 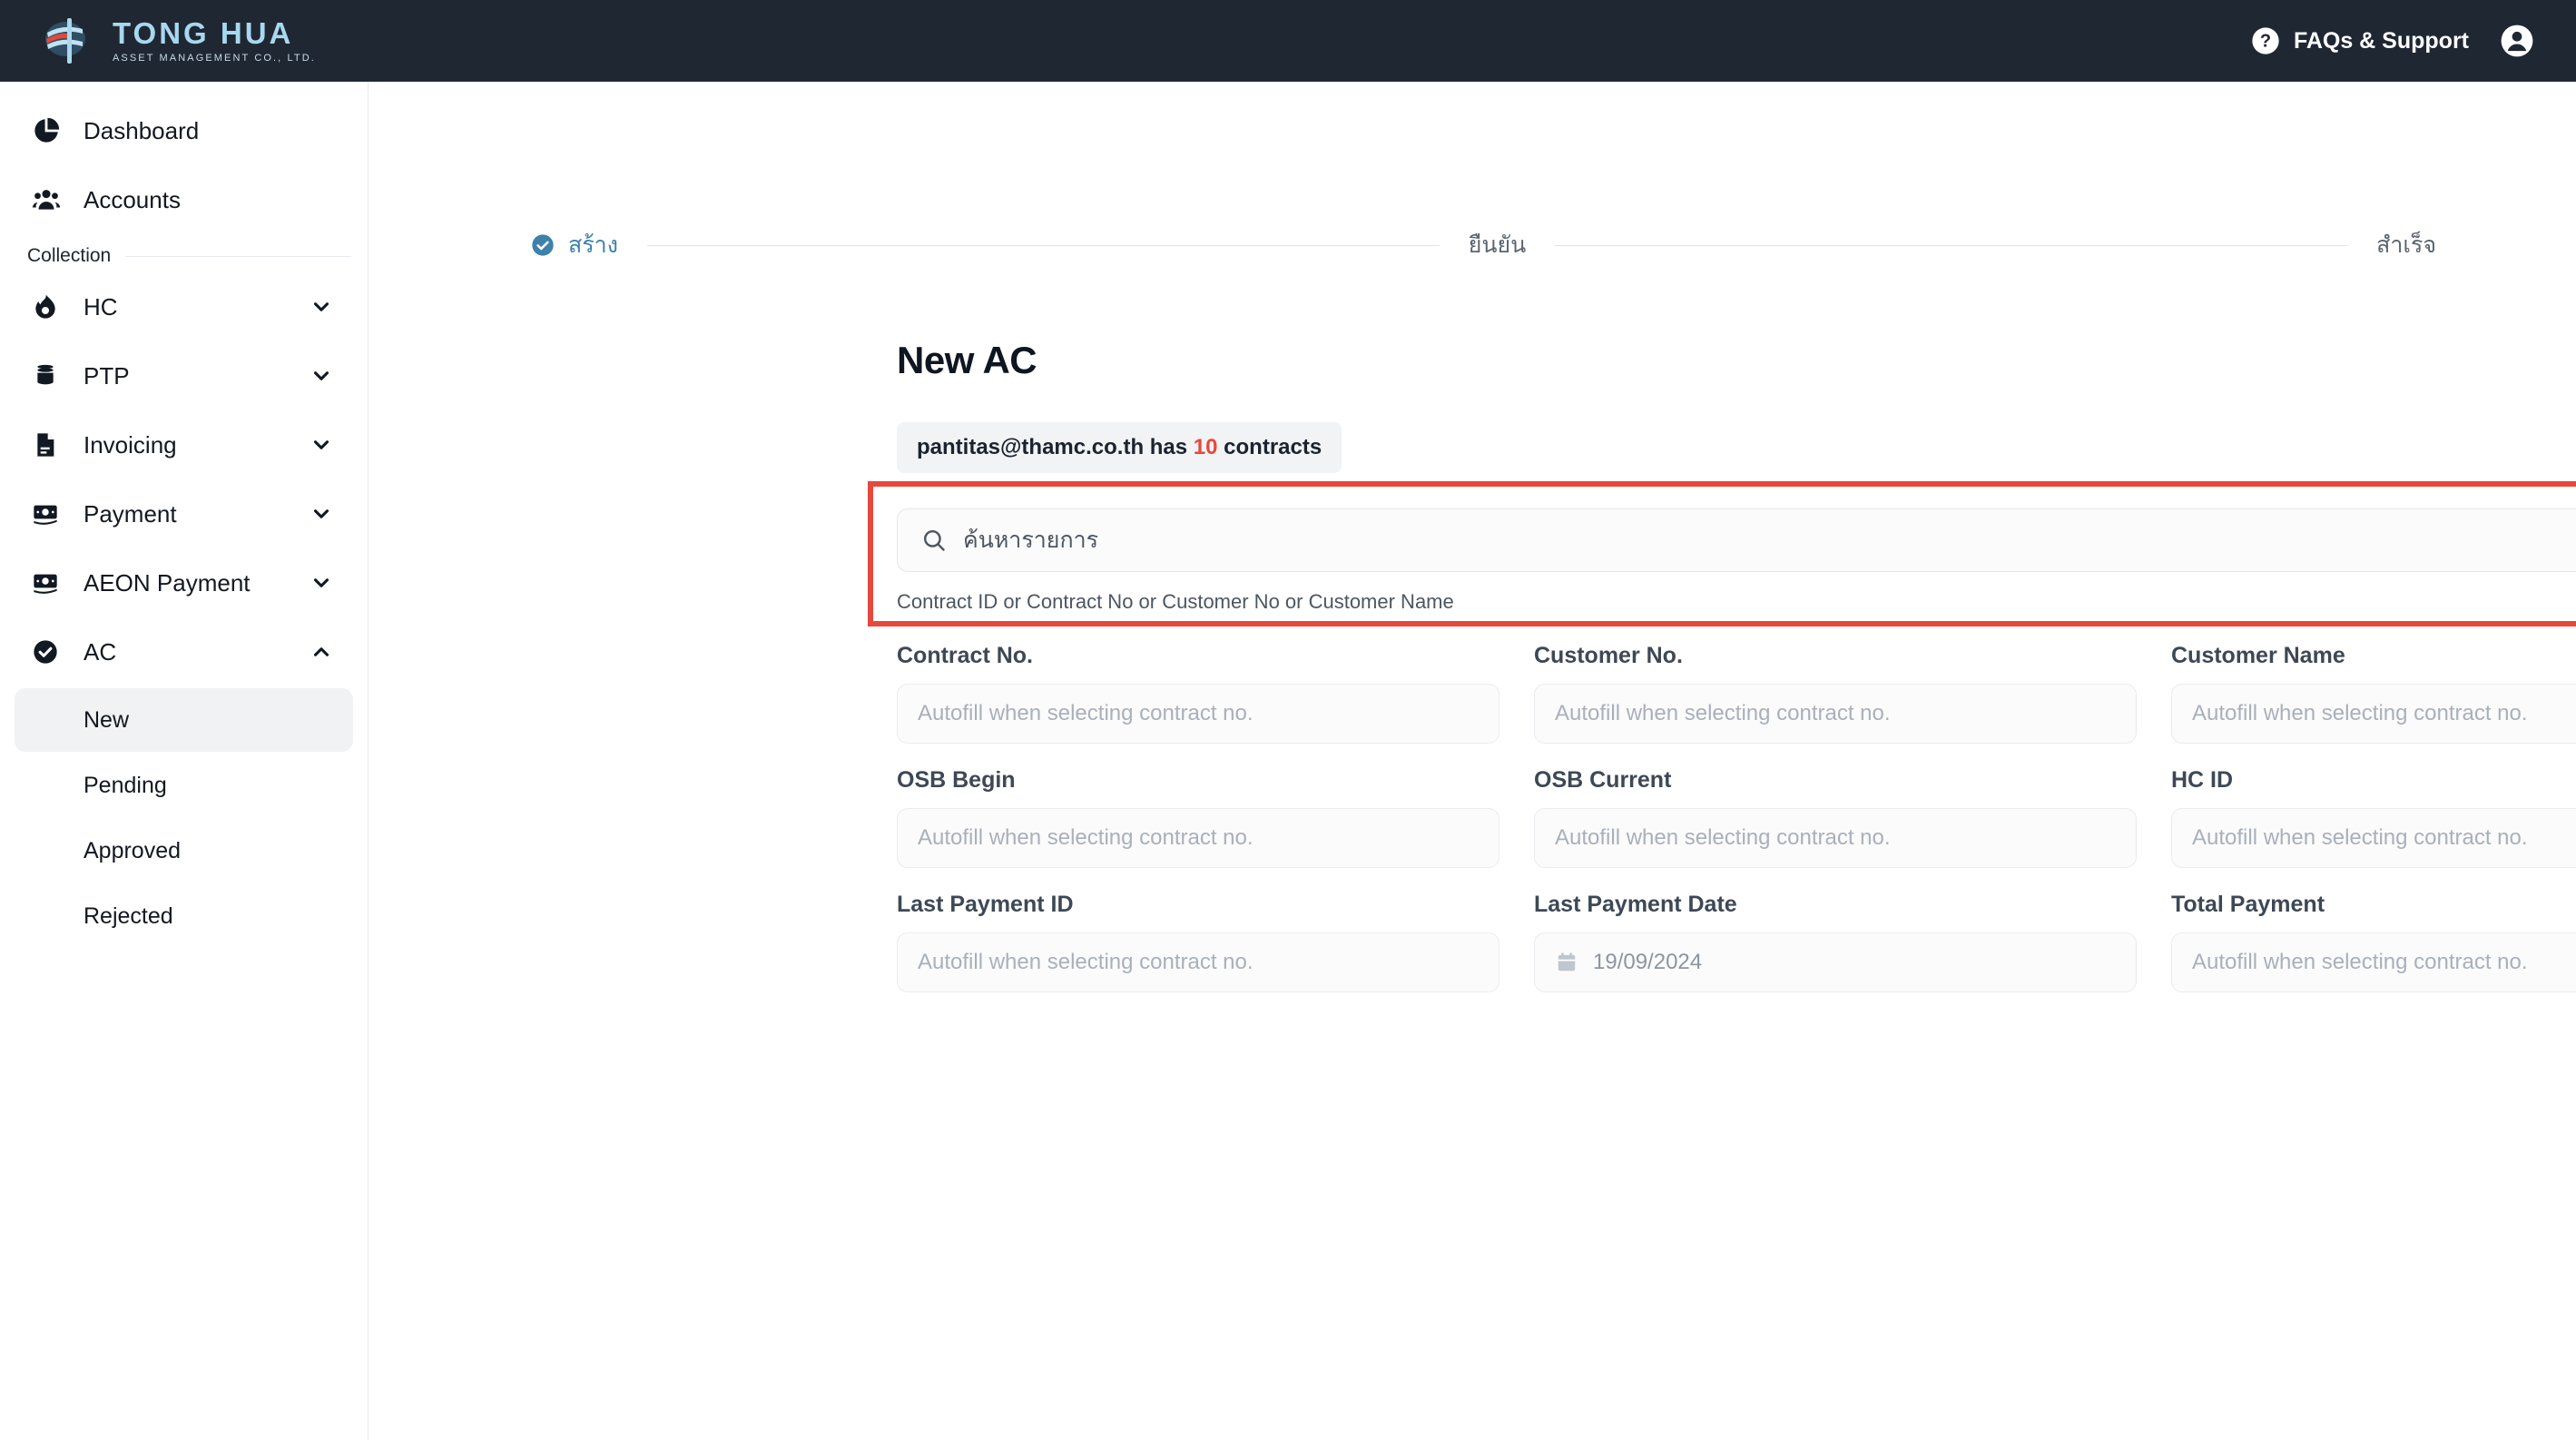 What do you see at coordinates (130, 513) in the screenshot?
I see `sidebar-item-label: Payment` at bounding box center [130, 513].